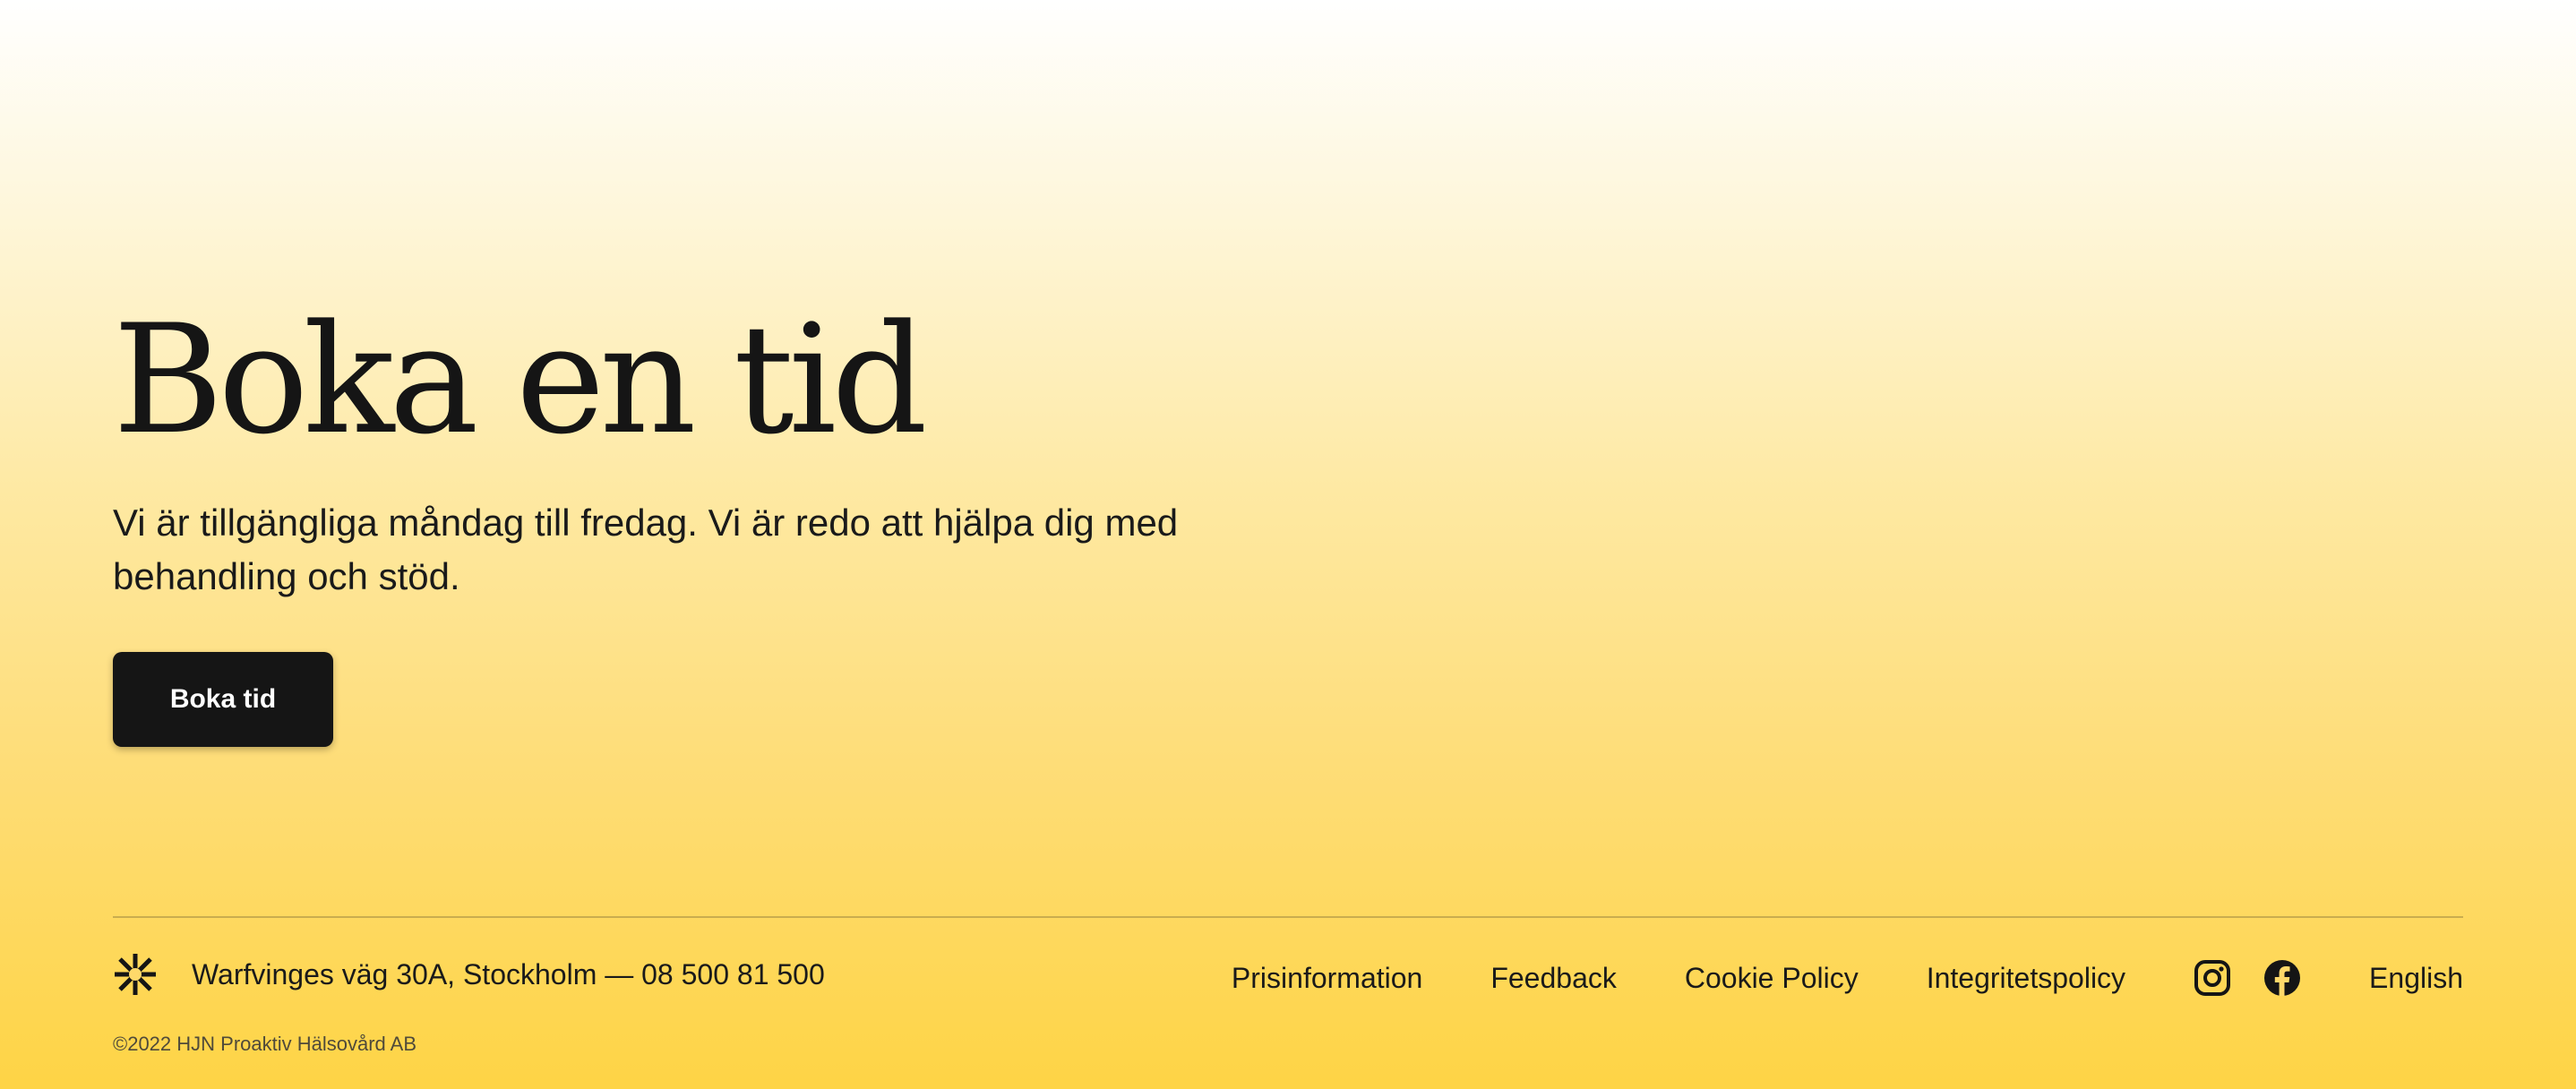 This screenshot has width=2576, height=1089. What do you see at coordinates (2212, 978) in the screenshot?
I see `instagram-icon` at bounding box center [2212, 978].